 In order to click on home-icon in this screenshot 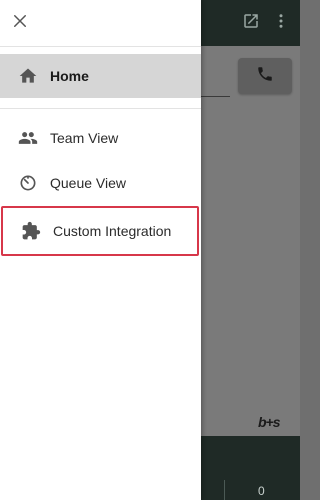, I will do `click(28, 76)`.